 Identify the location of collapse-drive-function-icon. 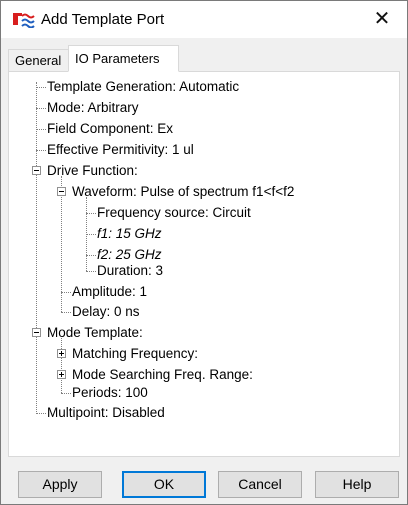
(36, 170).